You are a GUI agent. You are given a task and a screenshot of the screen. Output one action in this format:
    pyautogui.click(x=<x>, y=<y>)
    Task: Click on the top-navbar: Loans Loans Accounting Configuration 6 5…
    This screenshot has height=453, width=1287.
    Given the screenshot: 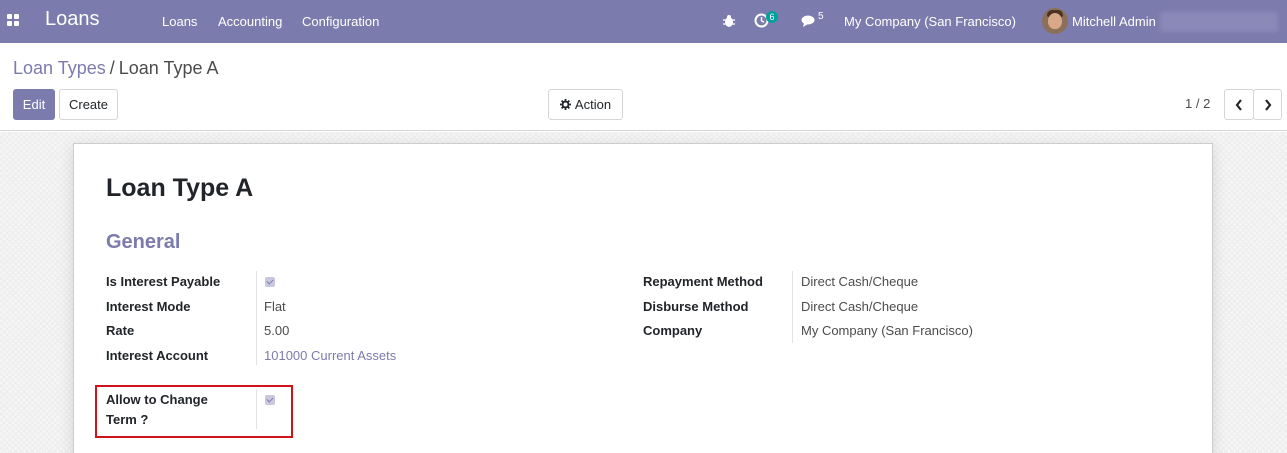 What is the action you would take?
    pyautogui.click(x=643, y=21)
    